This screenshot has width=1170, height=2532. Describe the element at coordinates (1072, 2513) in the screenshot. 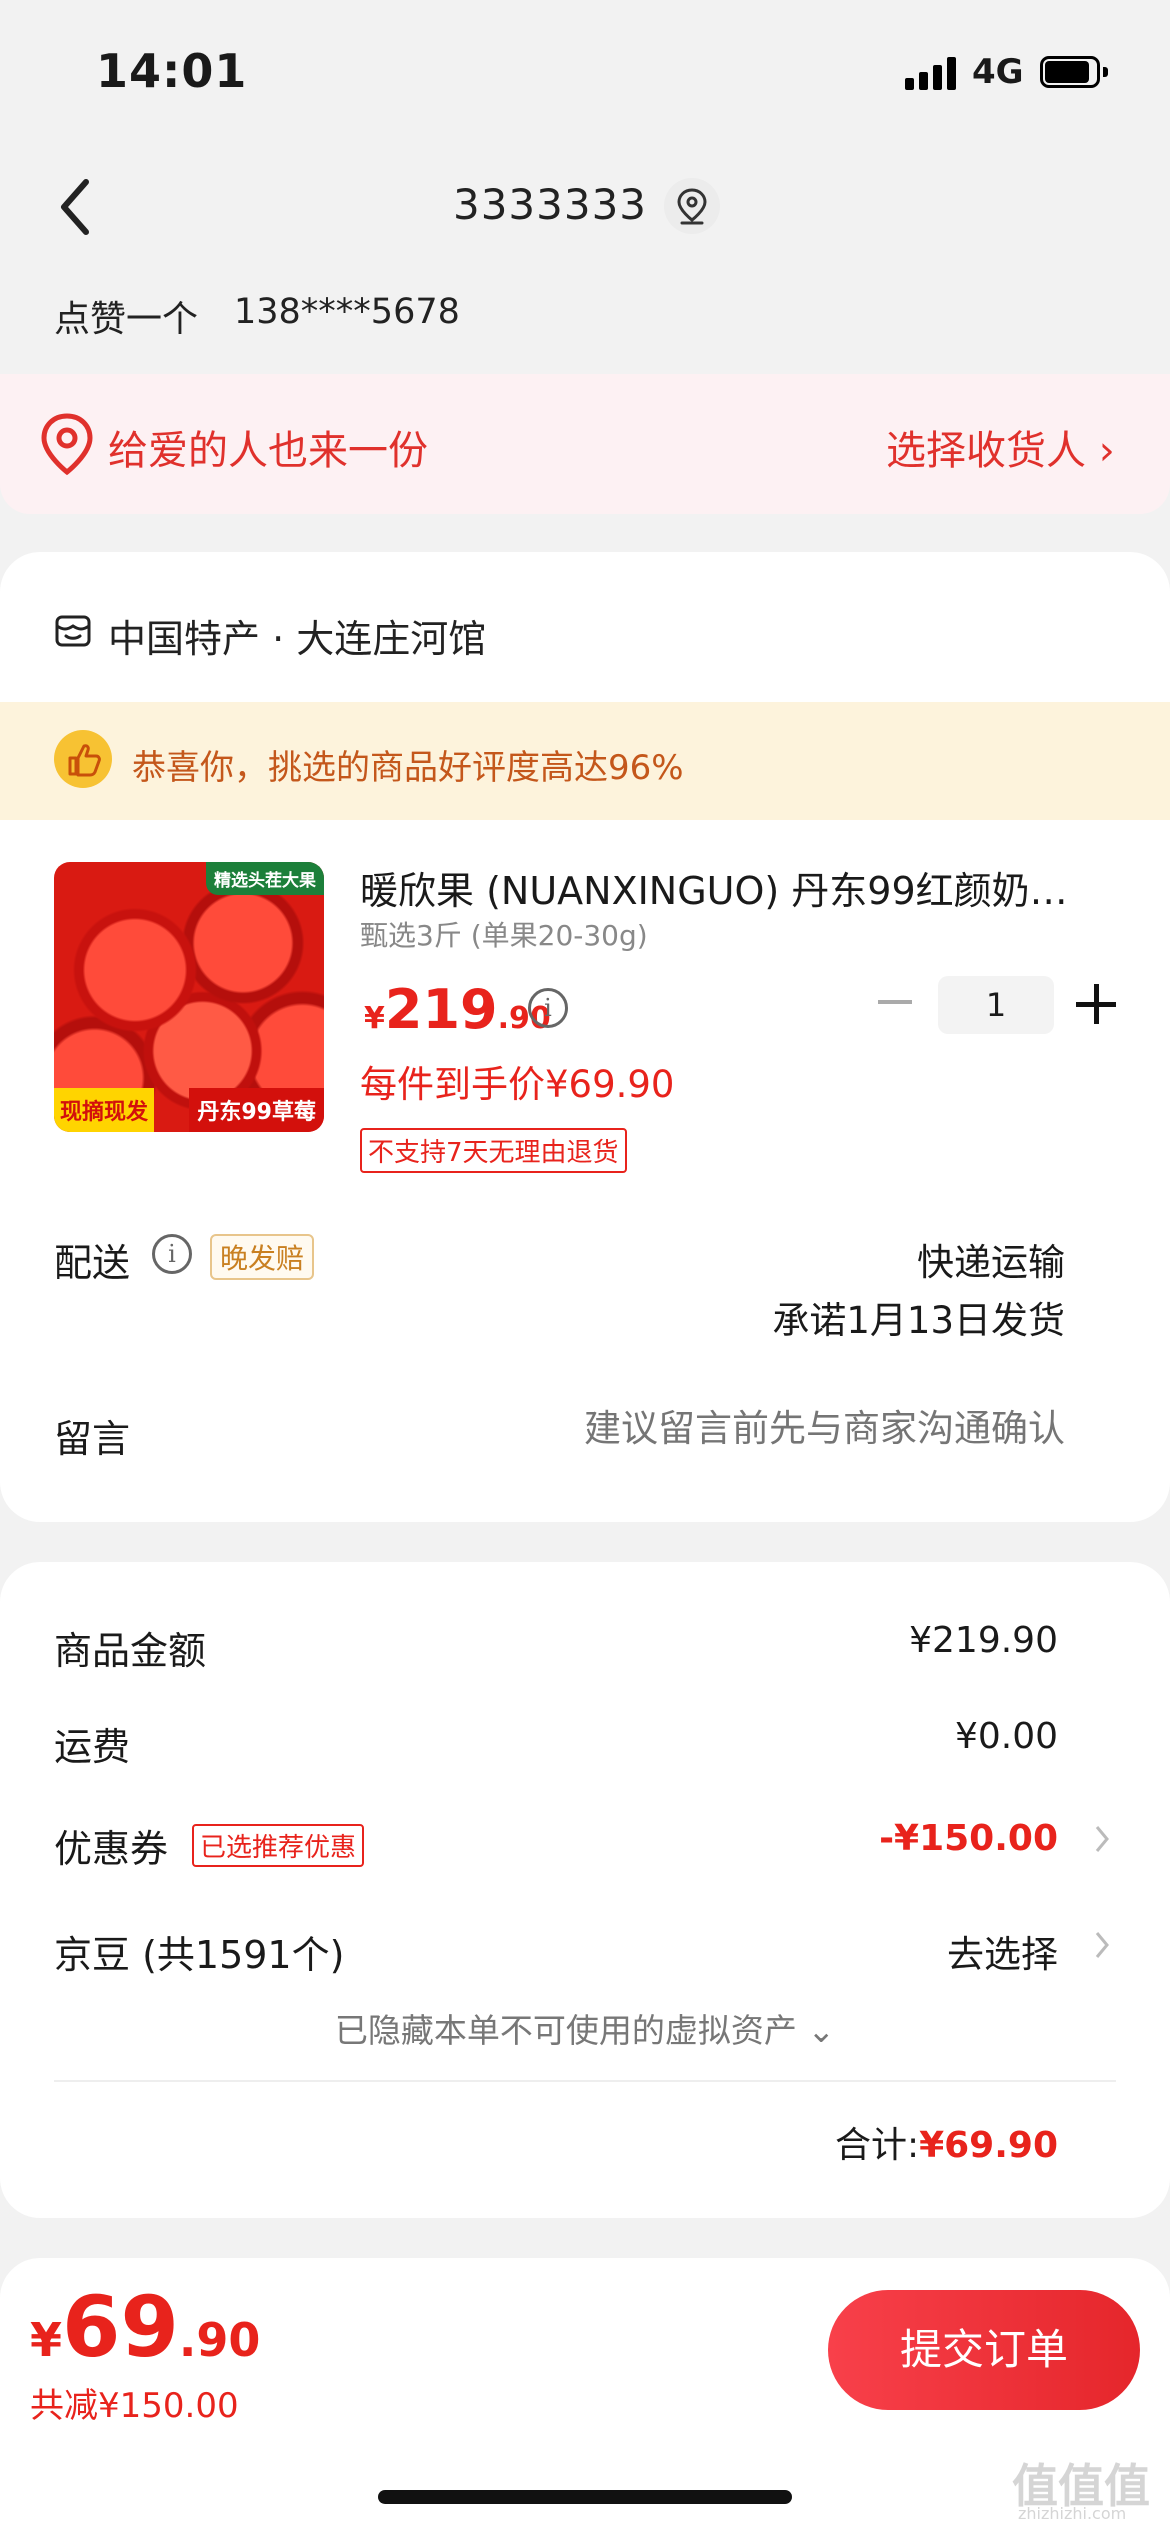

I see `watermark-url: zhizhizhi.com` at that location.